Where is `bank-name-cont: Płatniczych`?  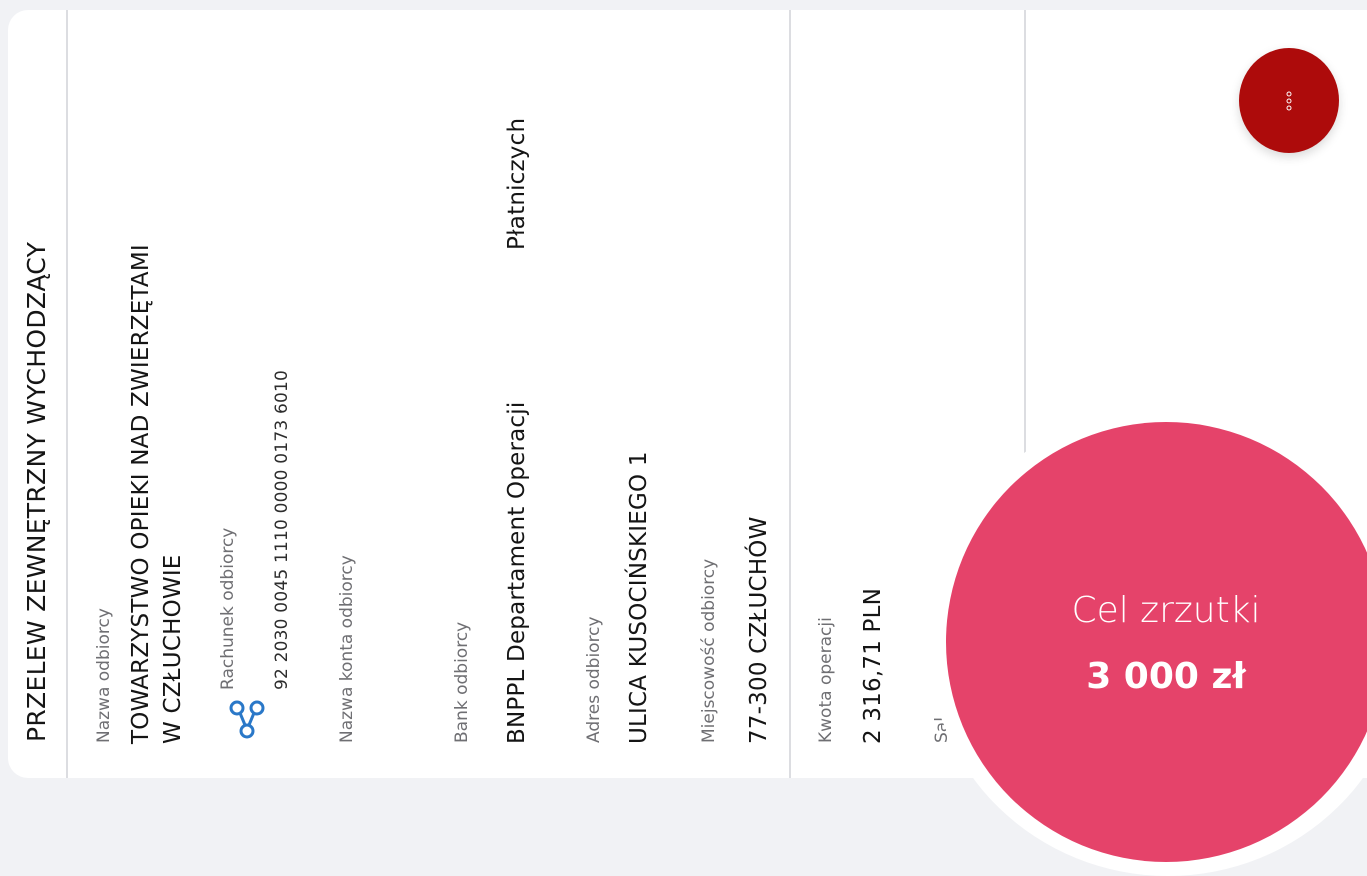
bank-name-cont: Płatniczych is located at coordinates (517, 183).